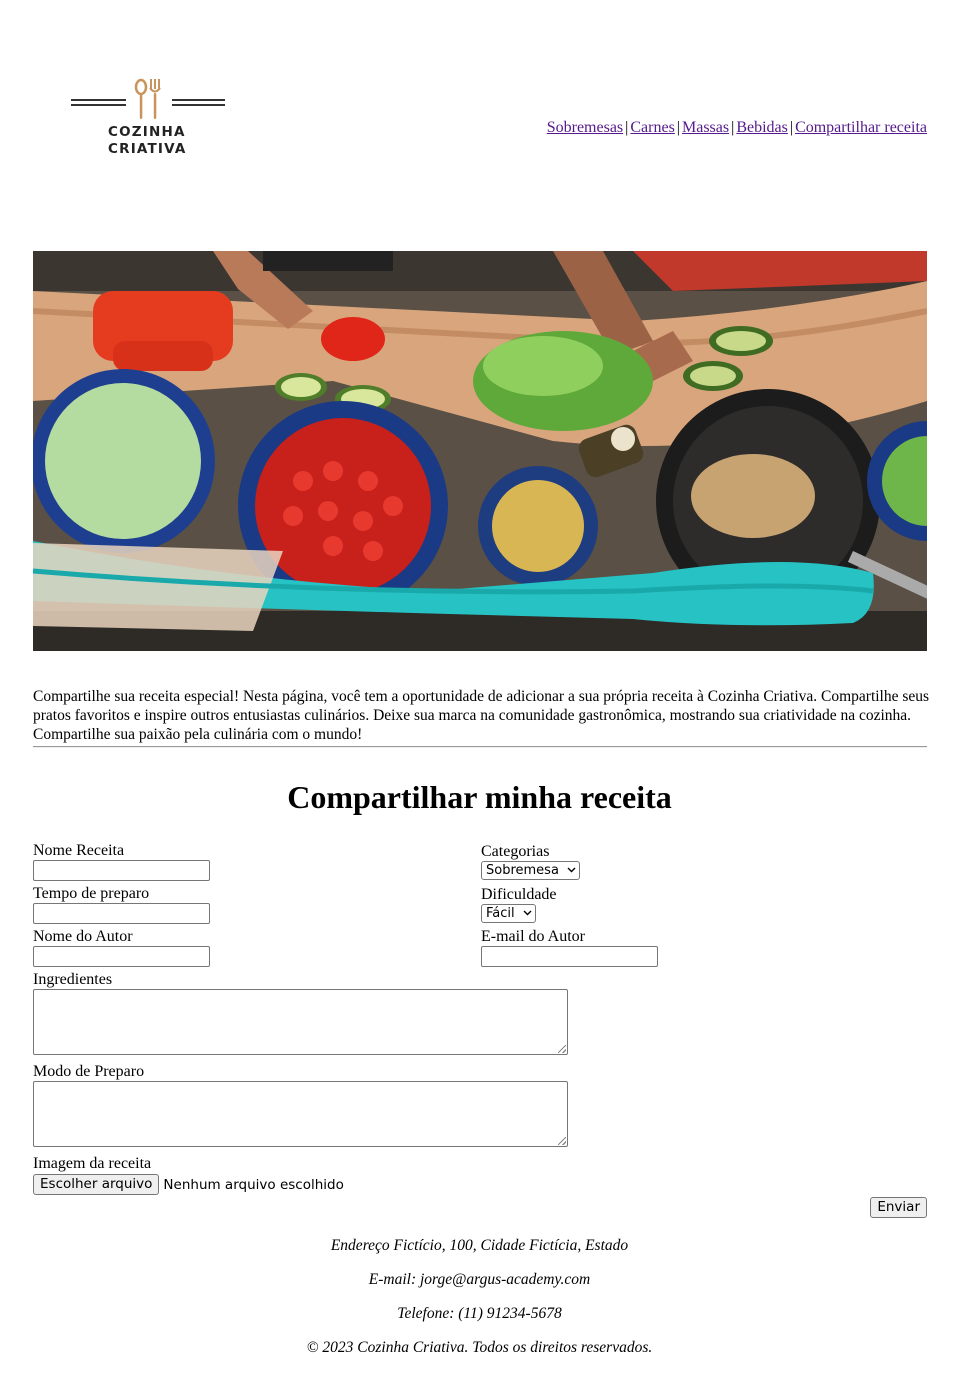 Image resolution: width=959 pixels, height=1373 pixels. Describe the element at coordinates (121, 913) in the screenshot. I see `prep-time-input` at that location.